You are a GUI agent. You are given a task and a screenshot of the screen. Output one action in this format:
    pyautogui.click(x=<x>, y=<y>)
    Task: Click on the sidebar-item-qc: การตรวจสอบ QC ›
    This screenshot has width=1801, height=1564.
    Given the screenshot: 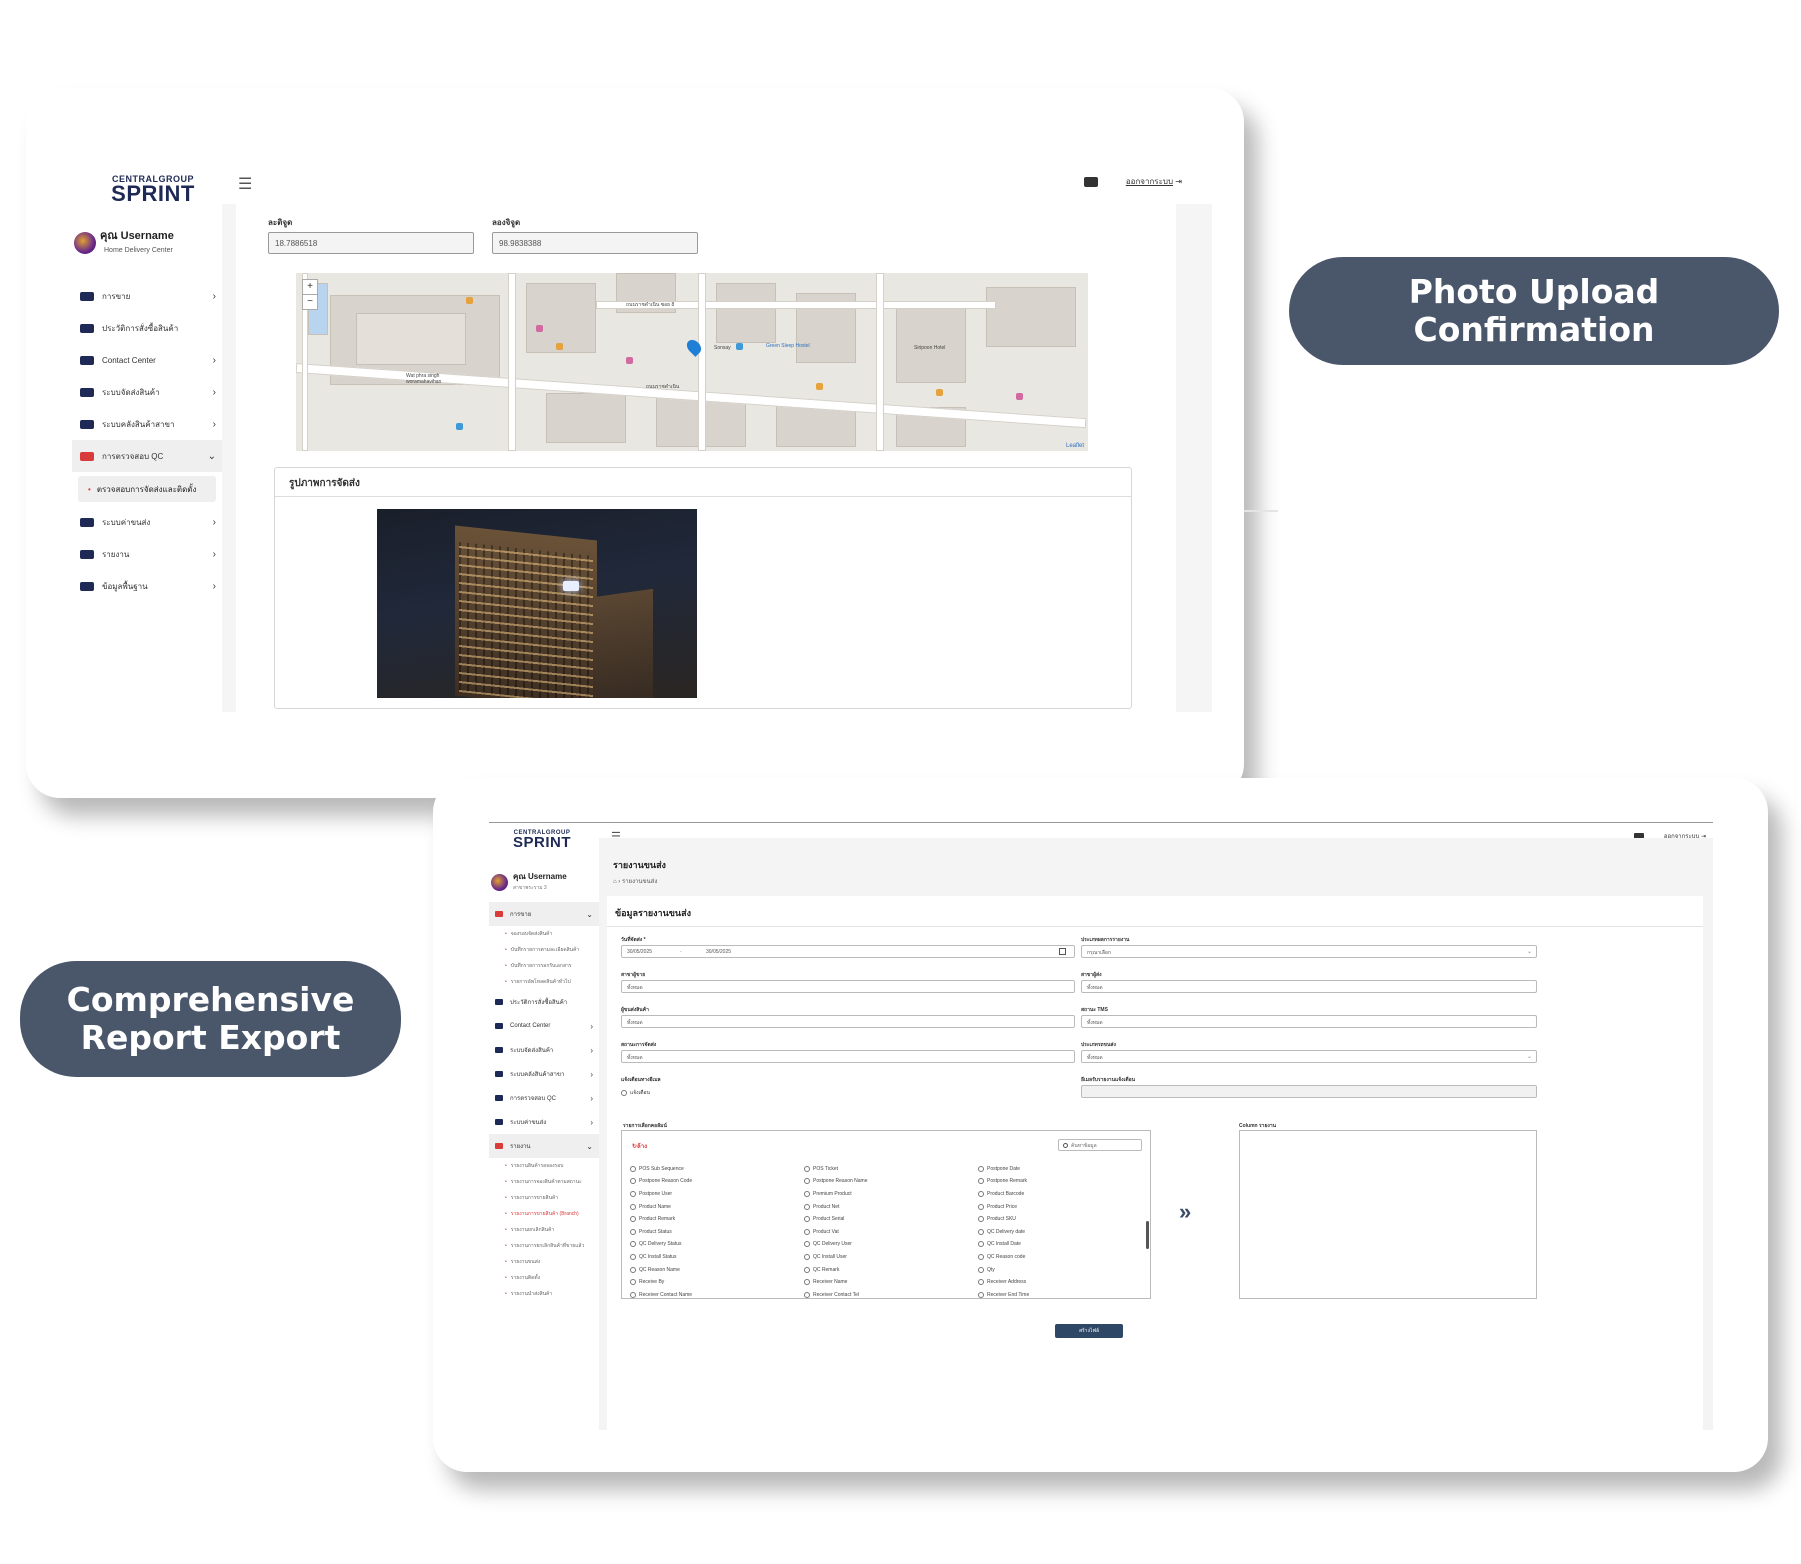 What is the action you would take?
    pyautogui.click(x=544, y=1098)
    